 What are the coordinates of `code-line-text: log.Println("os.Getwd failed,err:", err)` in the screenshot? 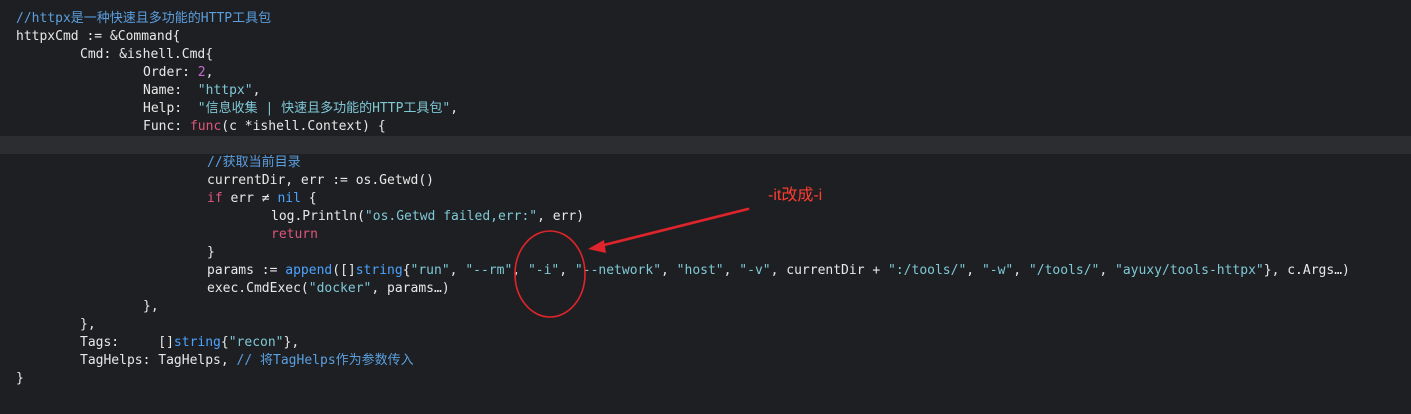 It's located at (427, 217).